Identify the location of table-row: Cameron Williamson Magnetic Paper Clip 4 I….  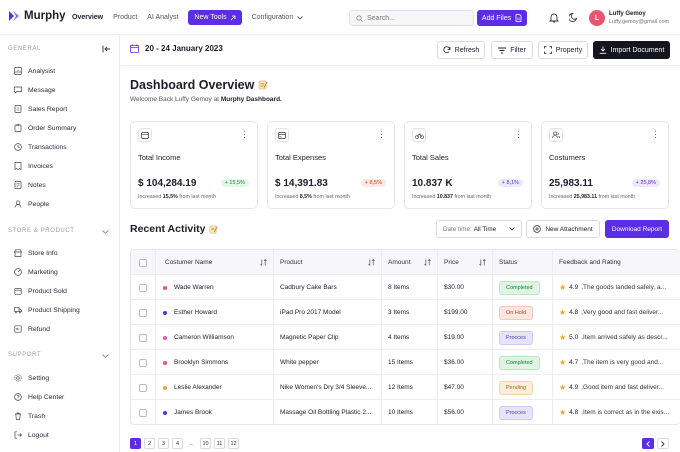
(405, 337).